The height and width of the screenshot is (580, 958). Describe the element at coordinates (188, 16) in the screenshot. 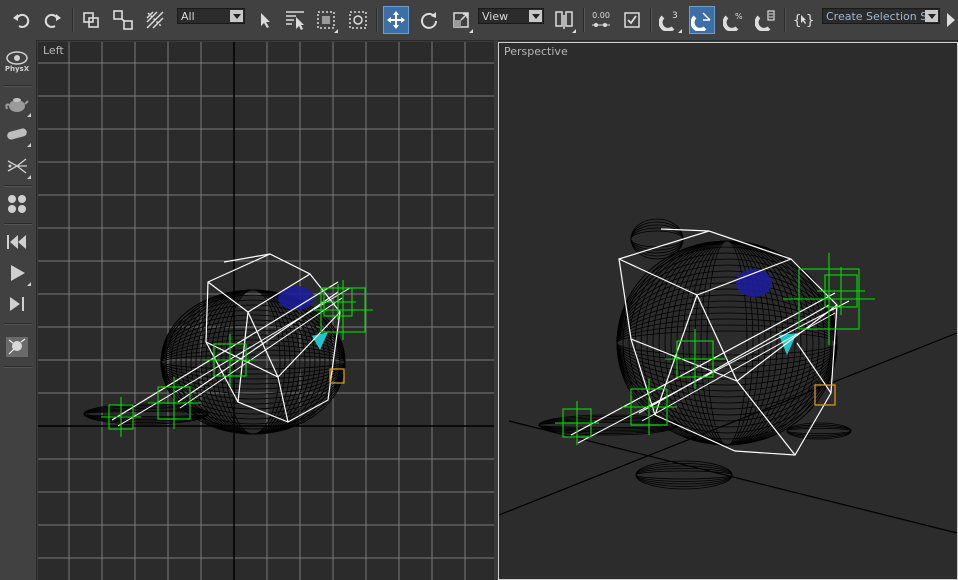

I see `selection-filter-value: All` at that location.